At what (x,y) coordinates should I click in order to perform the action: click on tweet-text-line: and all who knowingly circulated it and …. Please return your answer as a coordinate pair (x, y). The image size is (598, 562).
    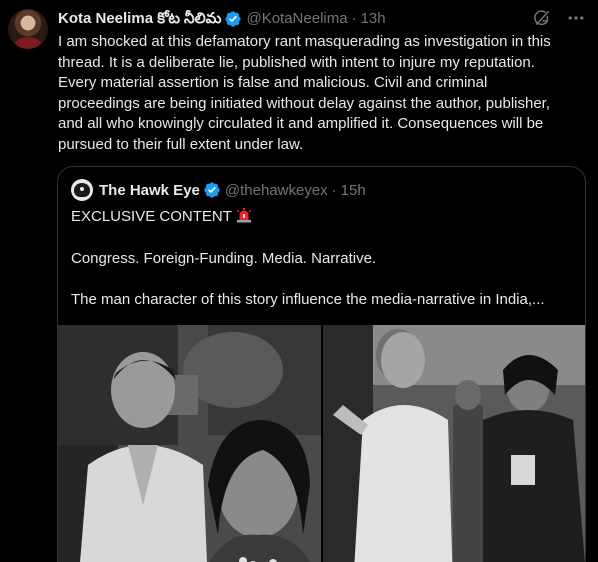
    Looking at the image, I should click on (301, 123).